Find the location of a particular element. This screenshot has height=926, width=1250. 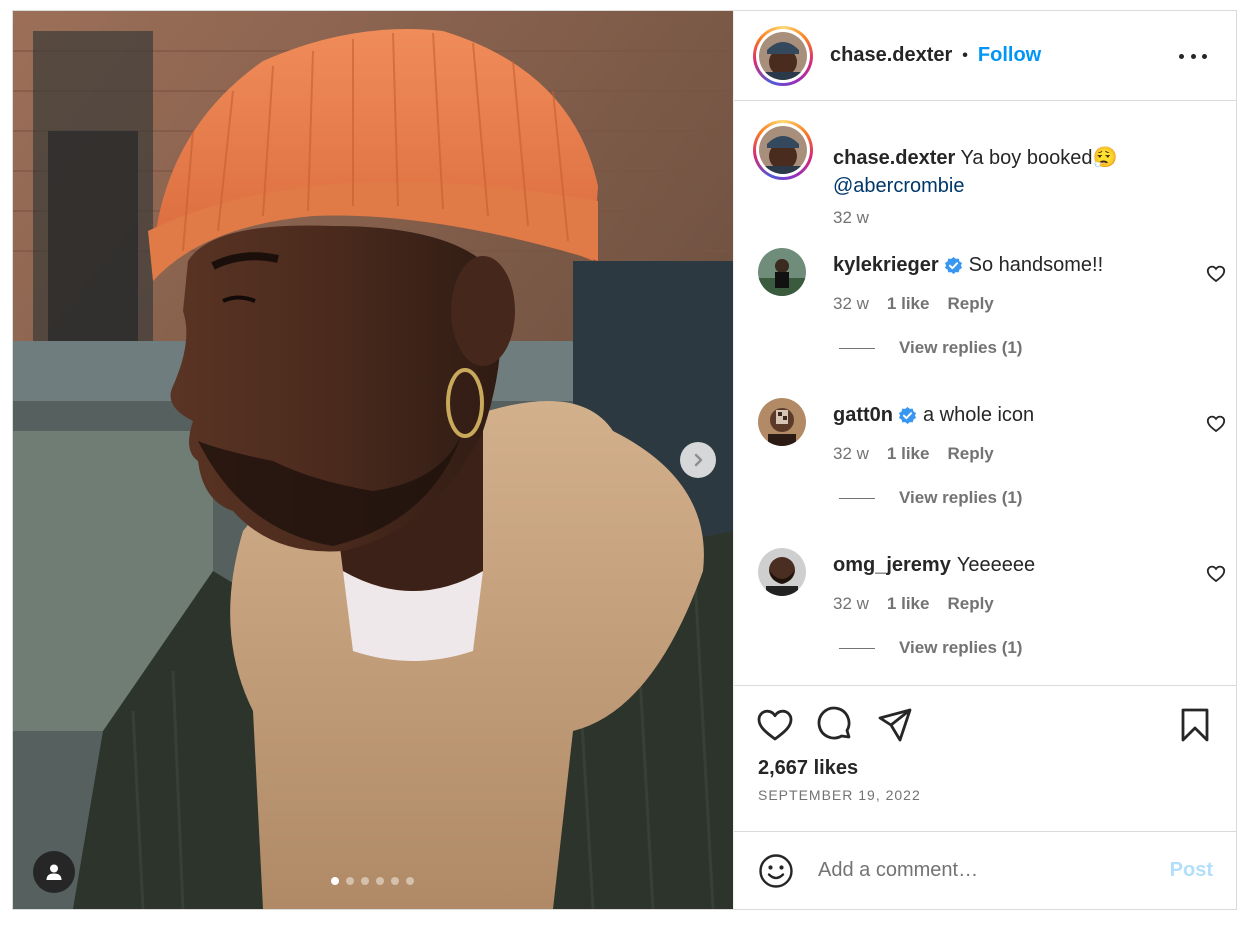

bookmark-icon is located at coordinates (1195, 725).